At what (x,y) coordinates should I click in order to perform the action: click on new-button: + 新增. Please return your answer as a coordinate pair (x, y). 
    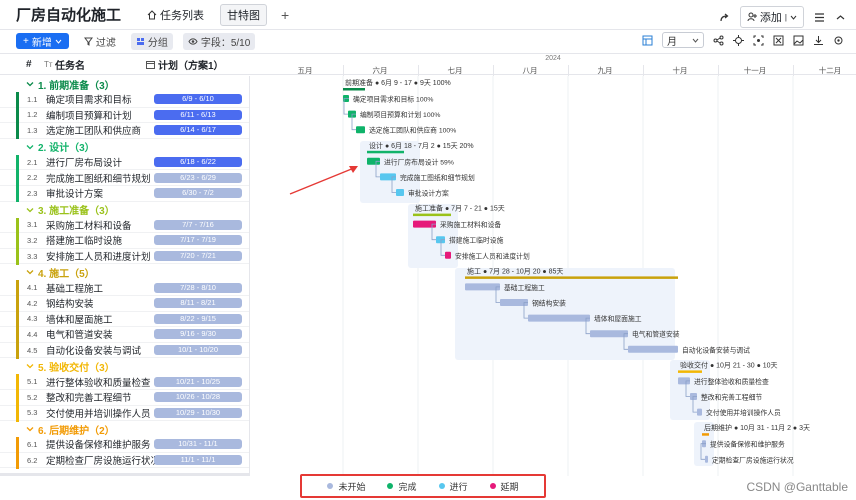
    Looking at the image, I should click on (42, 41).